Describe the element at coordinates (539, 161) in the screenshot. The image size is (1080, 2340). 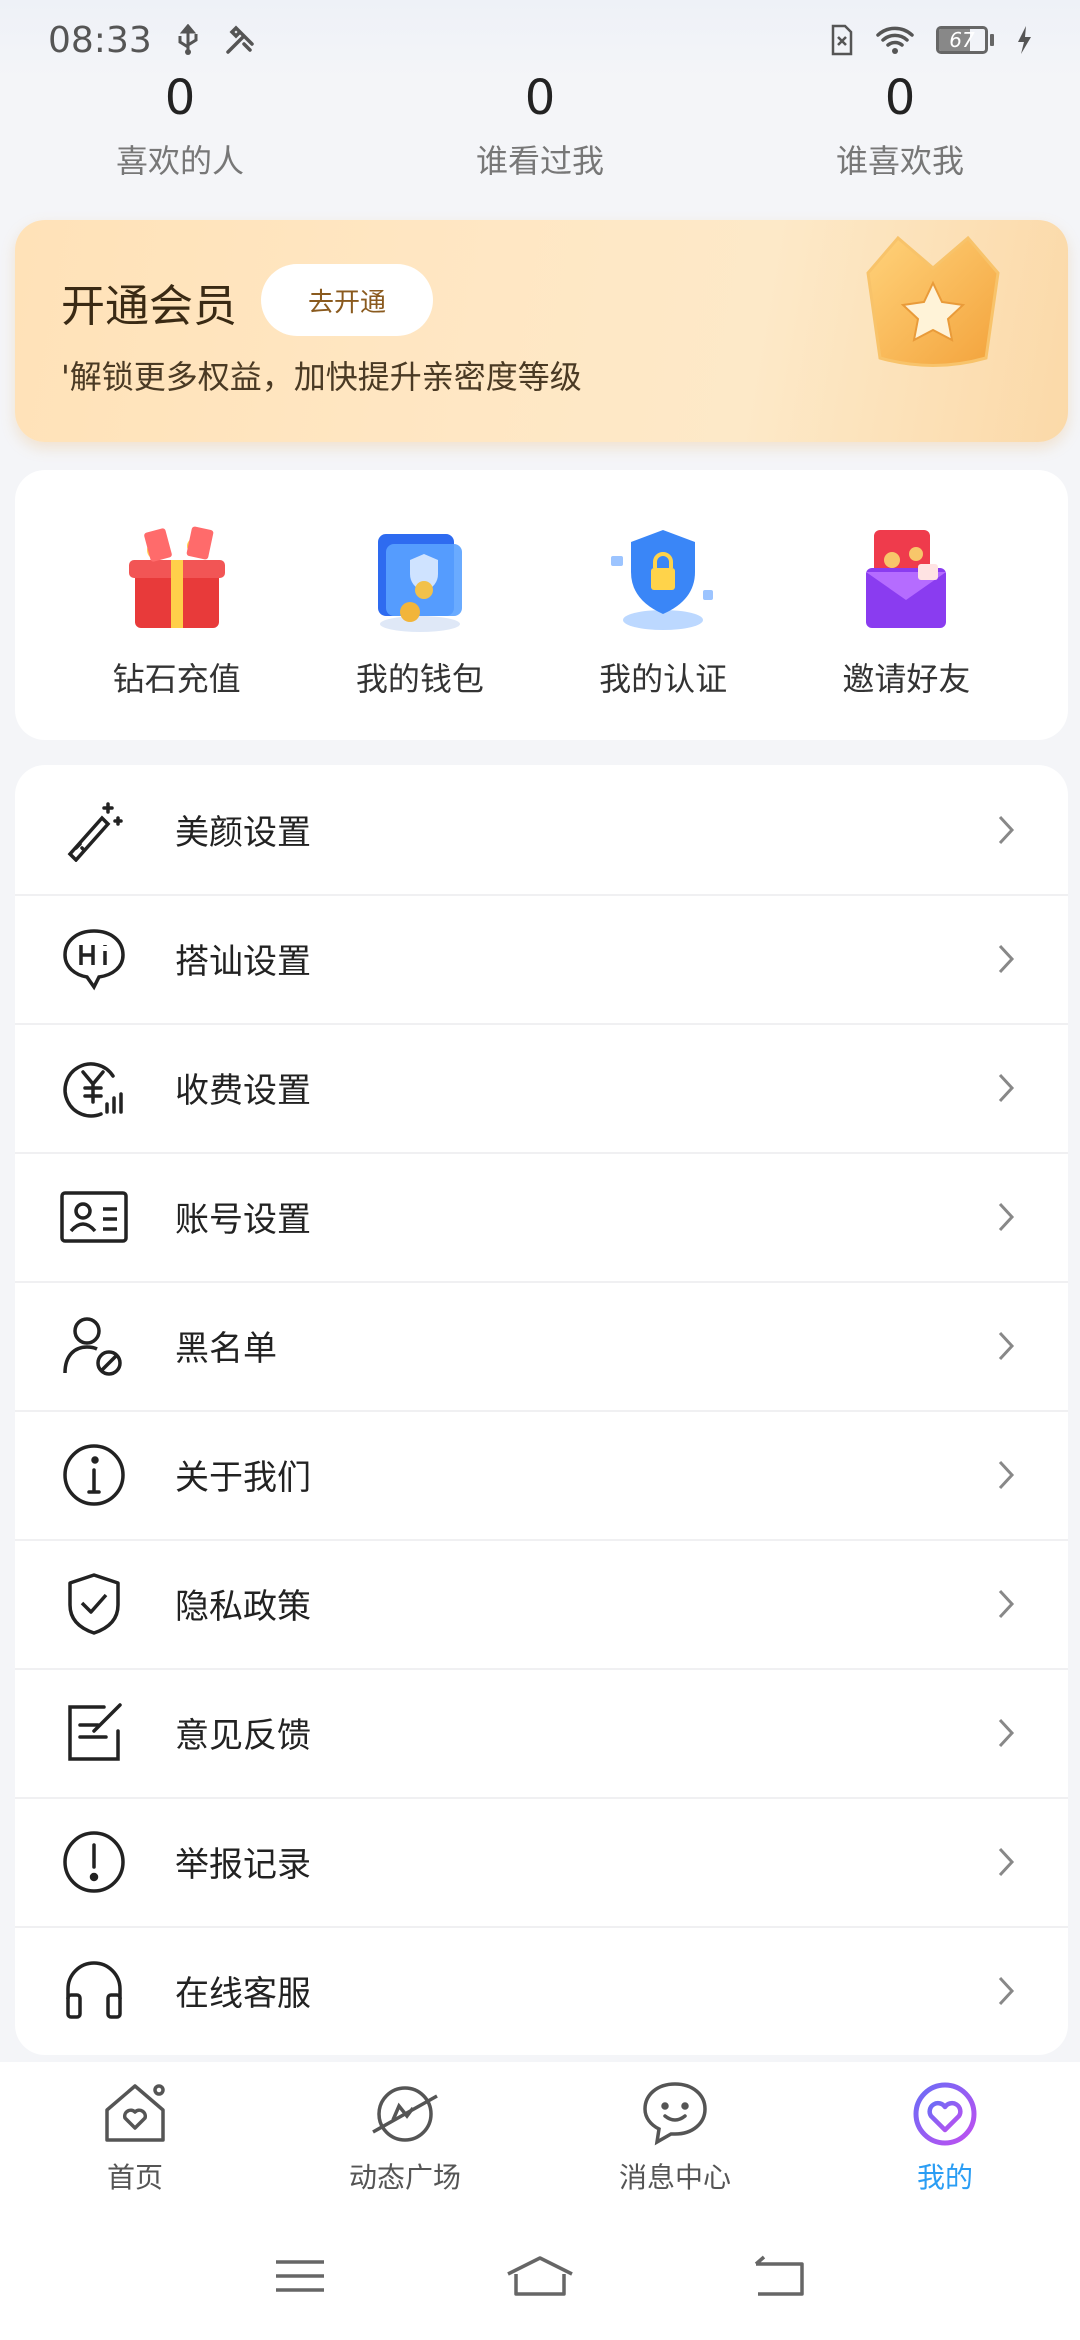
I see `stat-label: 谁看过我` at that location.